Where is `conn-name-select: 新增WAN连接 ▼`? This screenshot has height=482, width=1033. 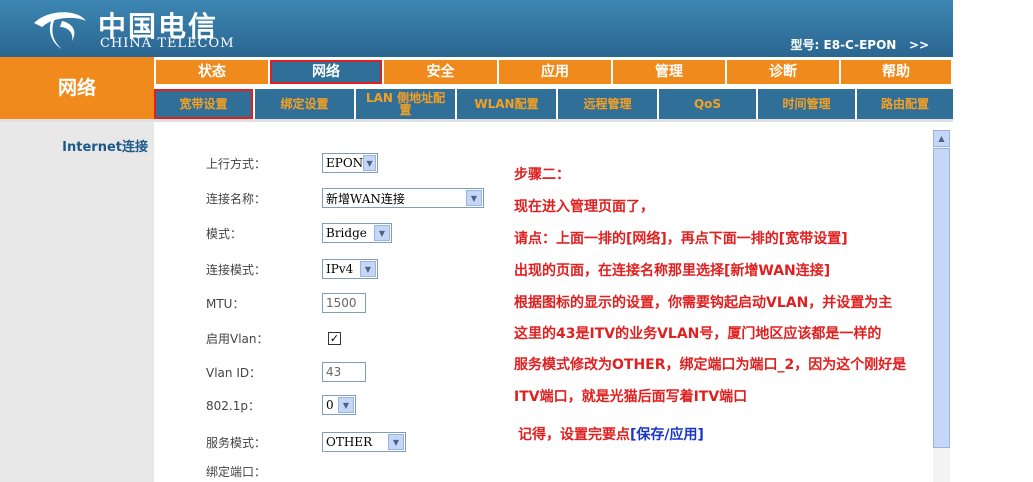 conn-name-select: 新增WAN连接 ▼ is located at coordinates (403, 198).